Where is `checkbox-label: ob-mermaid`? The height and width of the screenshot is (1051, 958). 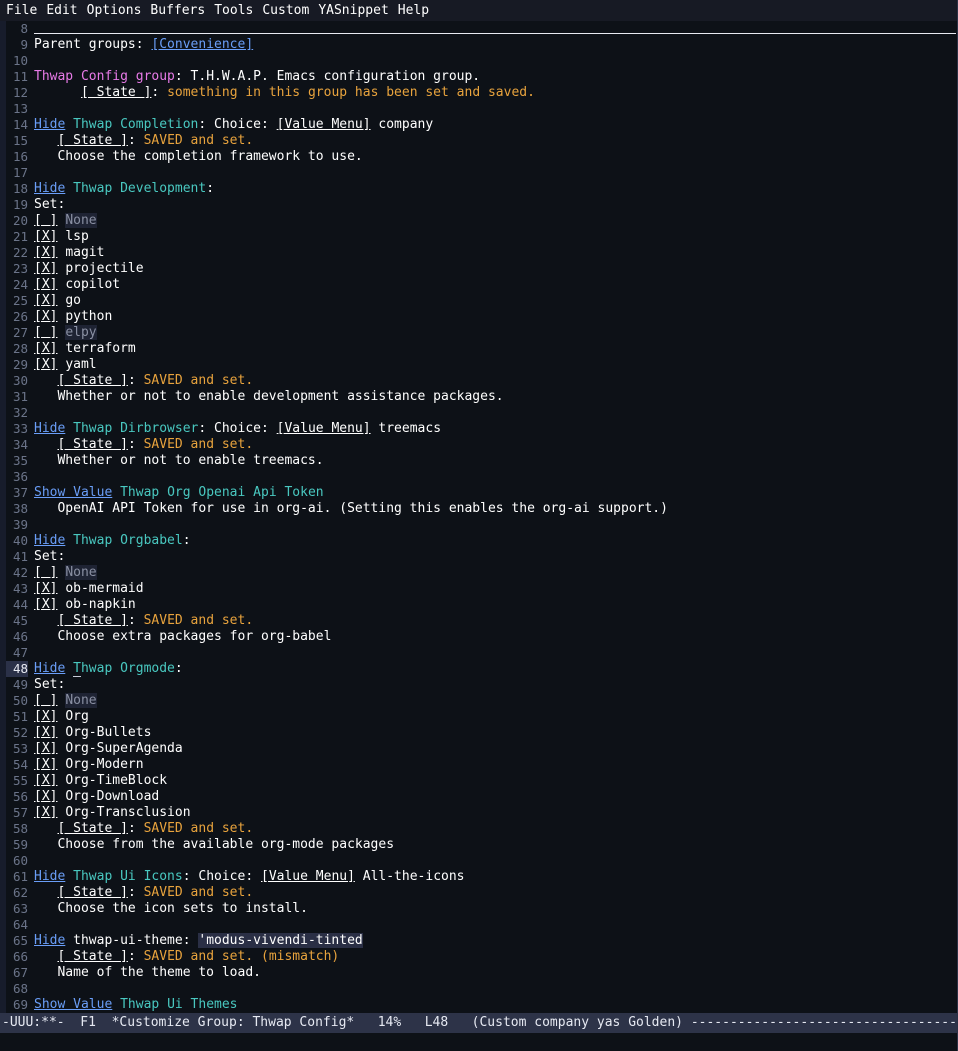
checkbox-label: ob-mermaid is located at coordinates (104, 588).